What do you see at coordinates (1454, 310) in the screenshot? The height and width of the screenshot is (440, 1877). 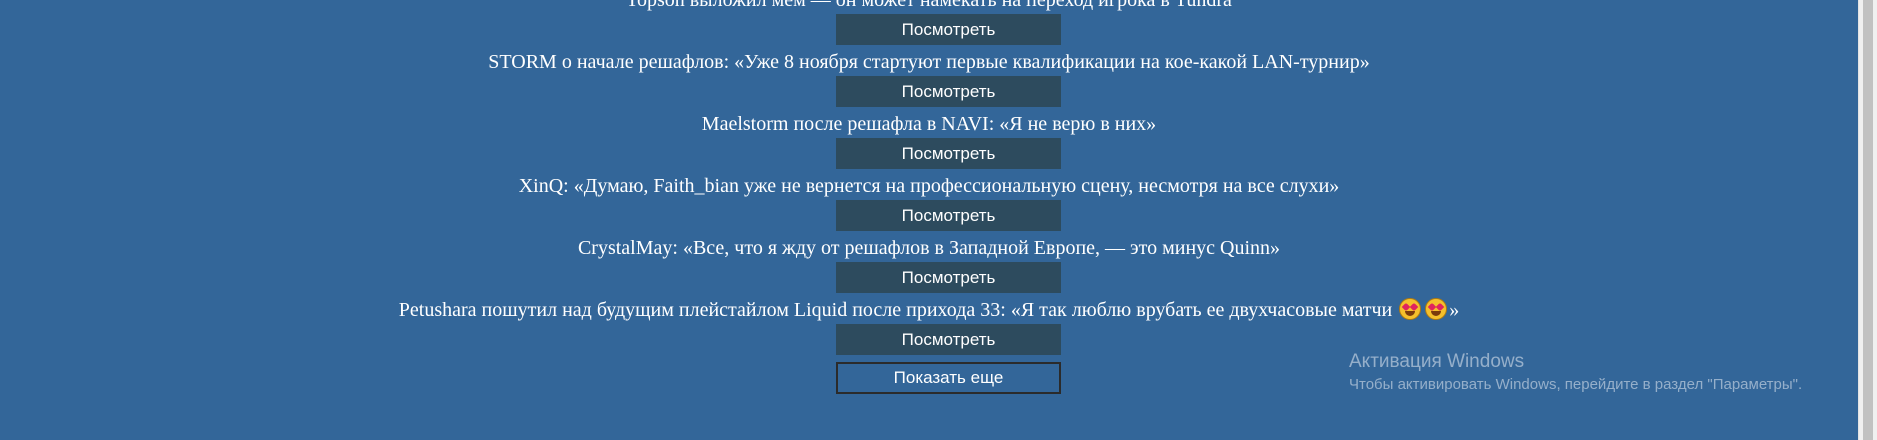 I see `news-headline-end: »` at bounding box center [1454, 310].